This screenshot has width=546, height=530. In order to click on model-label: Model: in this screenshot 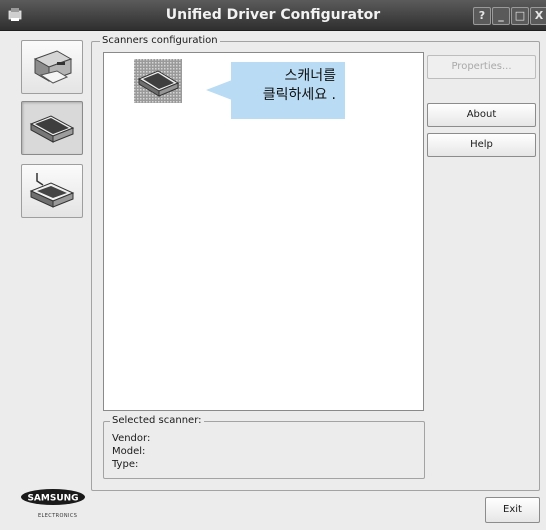, I will do `click(129, 451)`.